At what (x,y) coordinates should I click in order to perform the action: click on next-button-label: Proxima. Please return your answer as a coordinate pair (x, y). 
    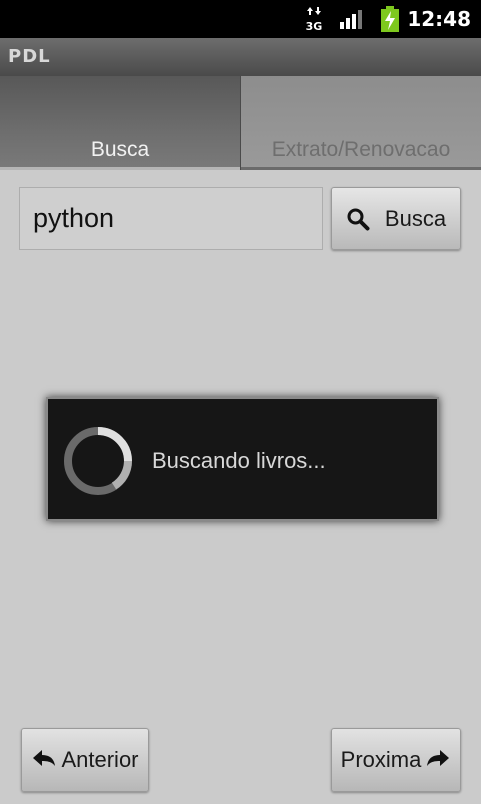
    Looking at the image, I should click on (381, 759).